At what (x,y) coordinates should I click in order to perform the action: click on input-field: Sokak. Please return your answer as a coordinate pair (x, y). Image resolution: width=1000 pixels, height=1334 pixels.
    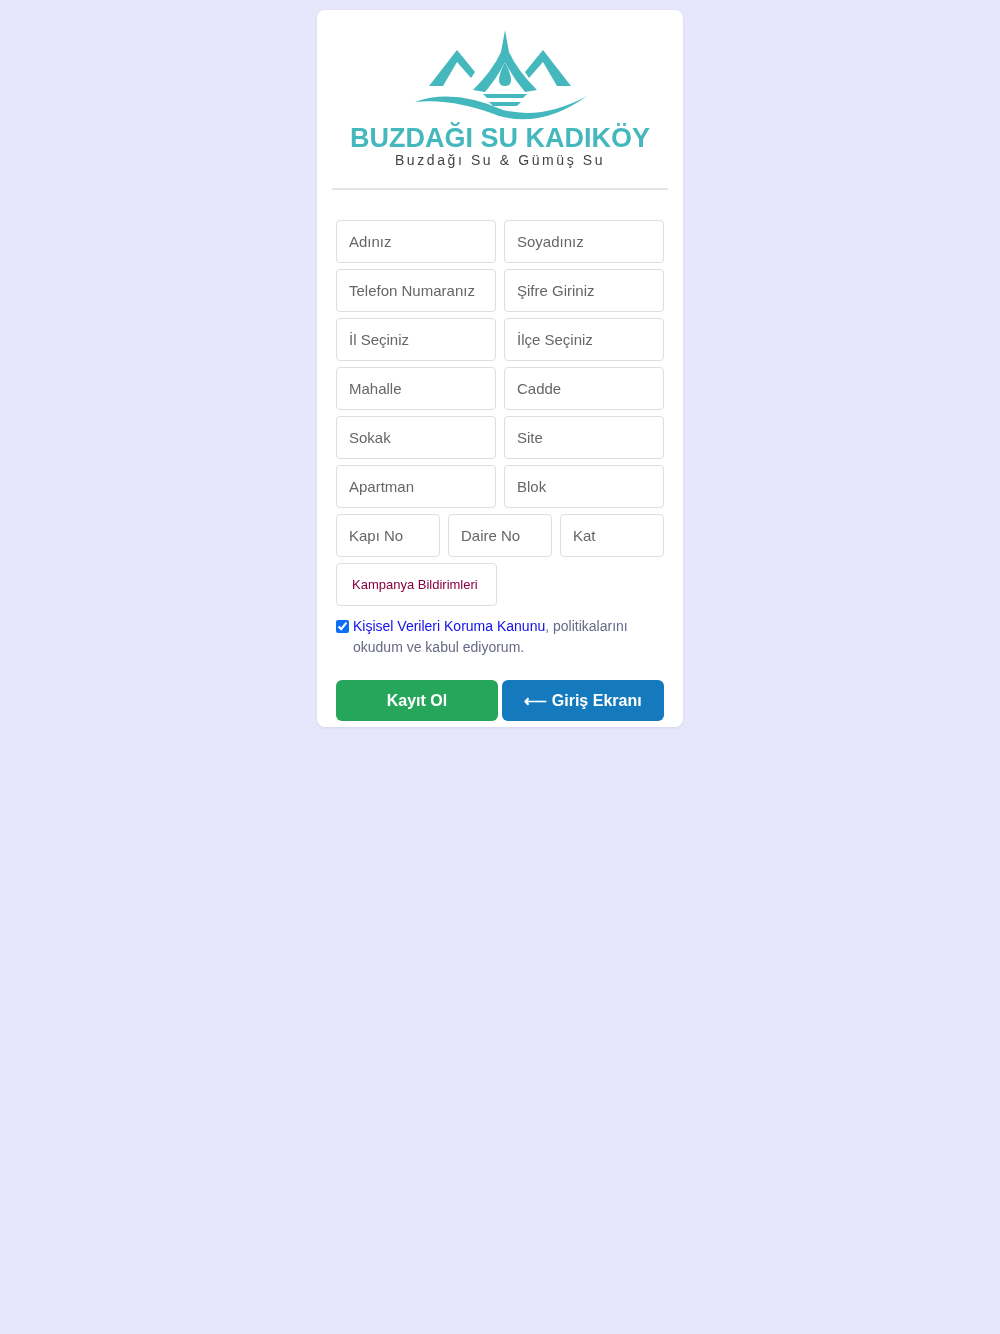
    Looking at the image, I should click on (416, 437).